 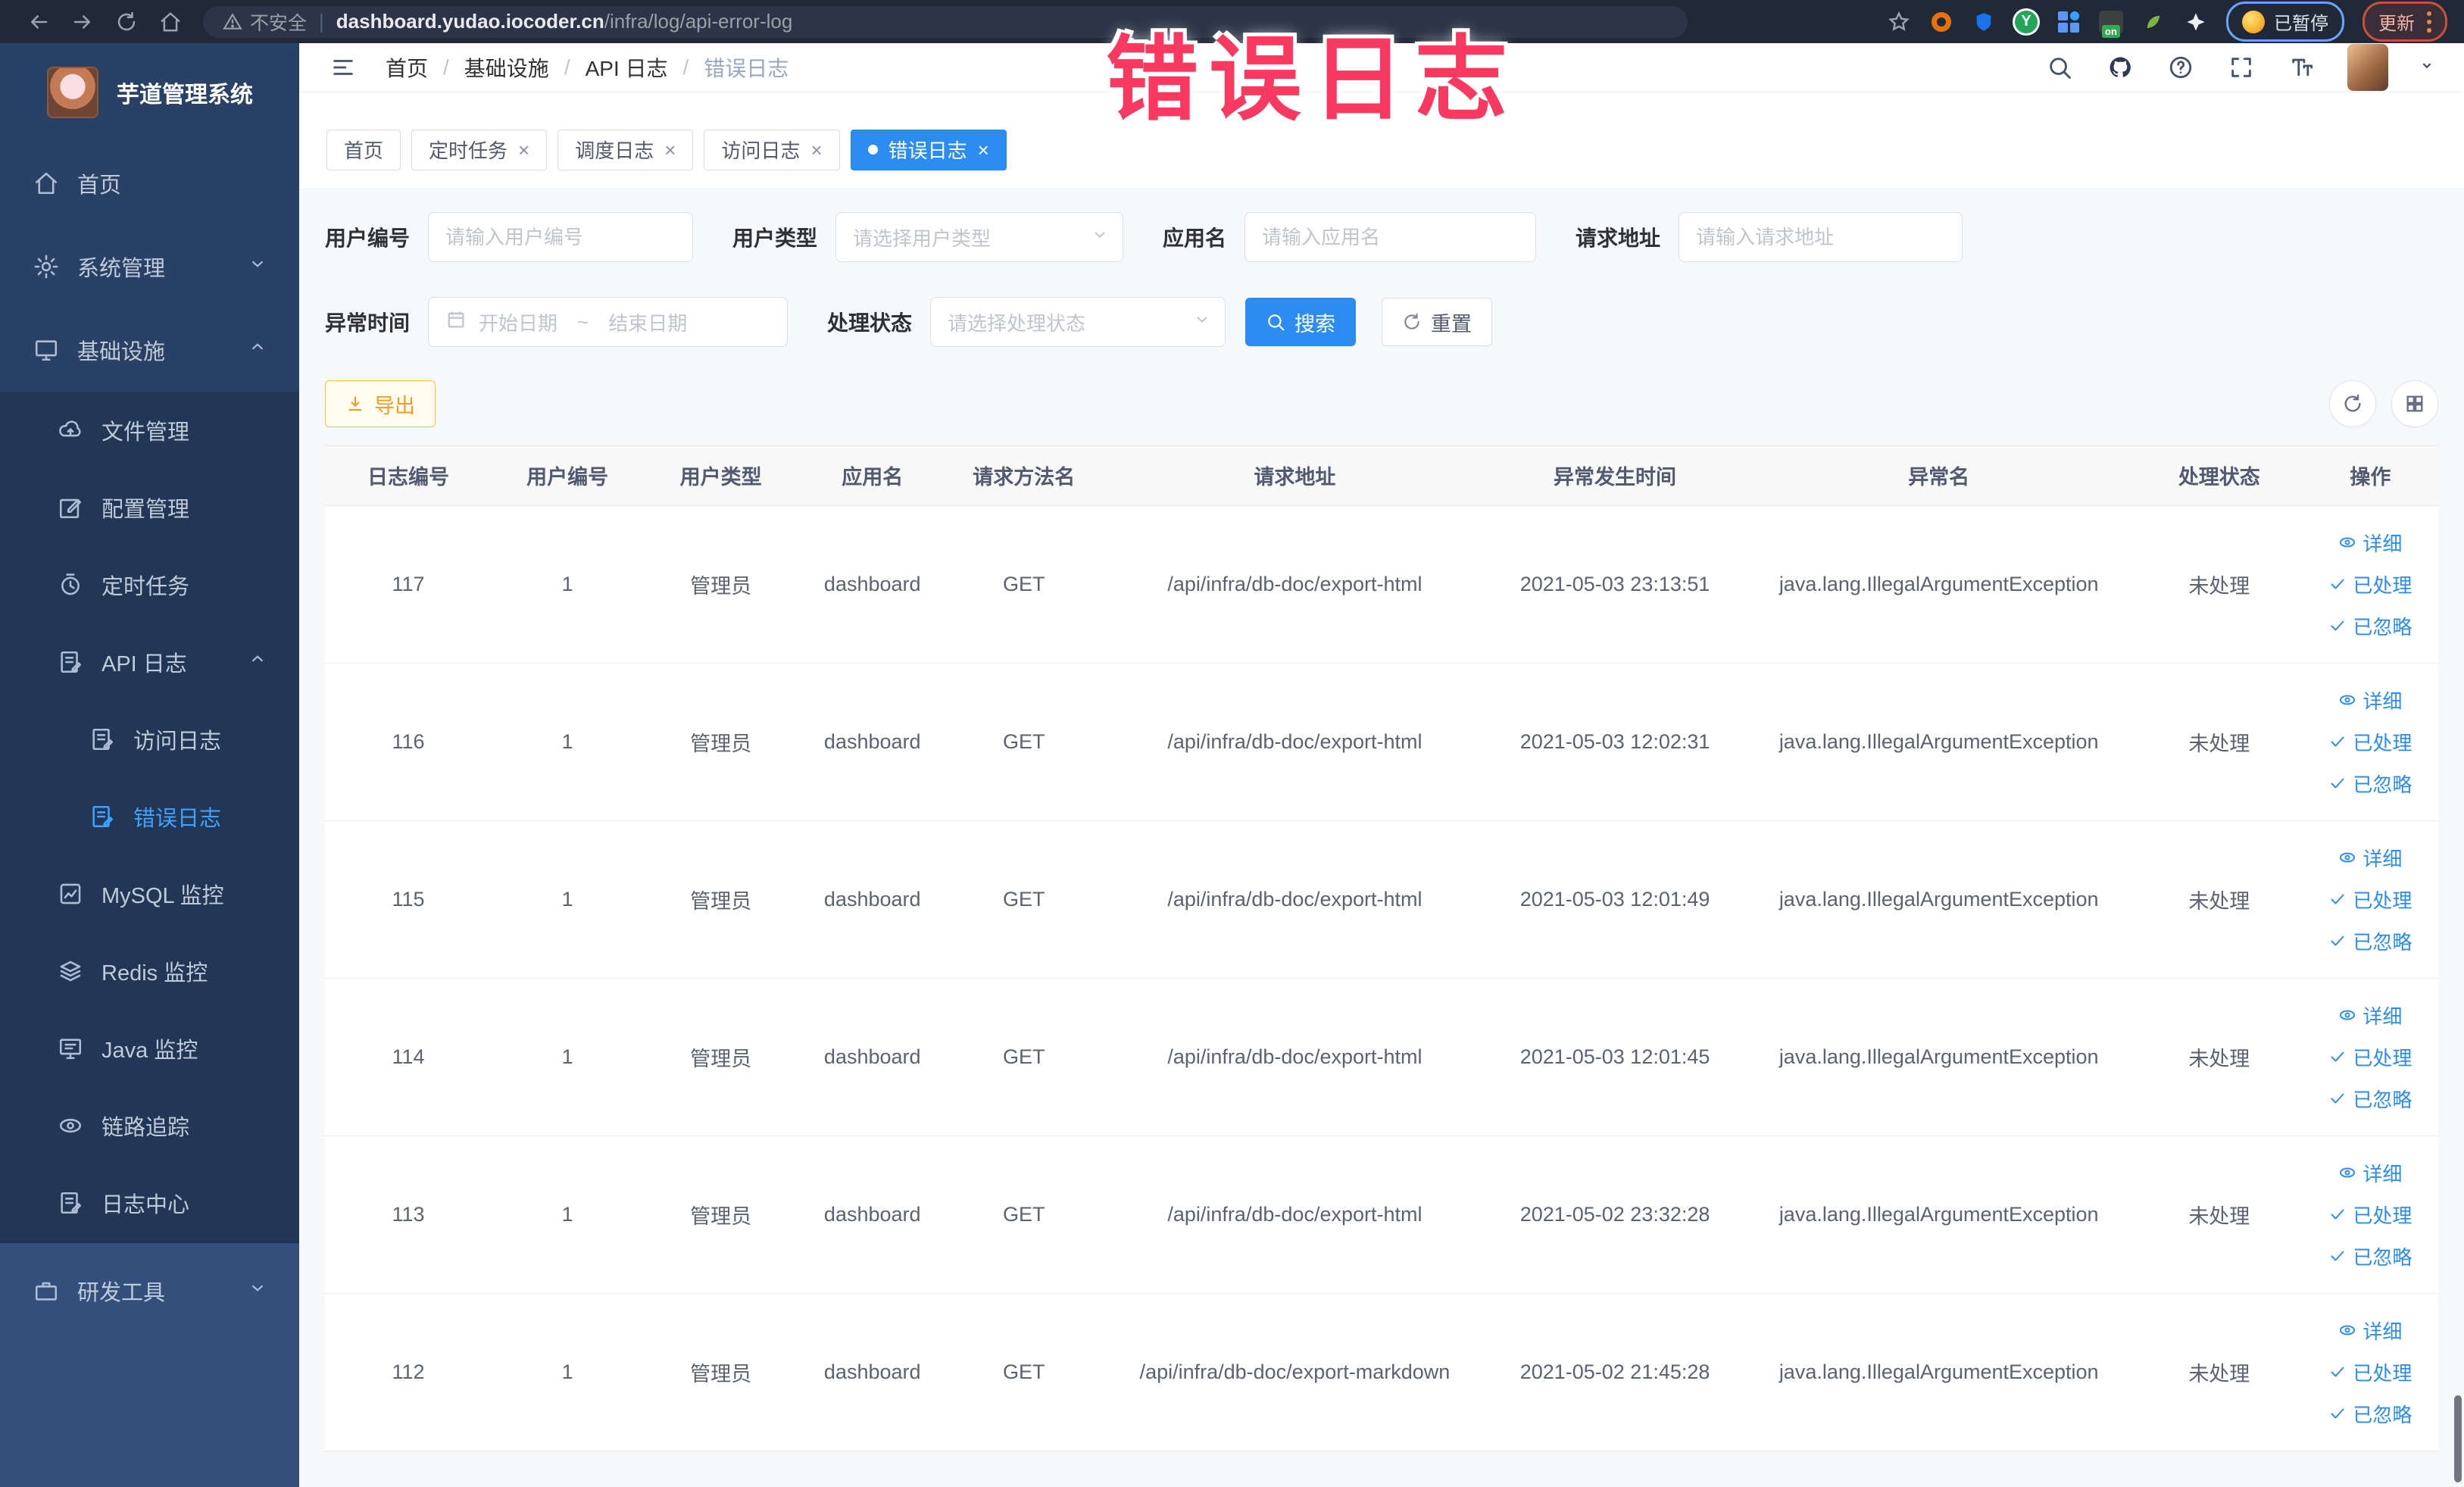 I want to click on user-id-input, so click(x=560, y=237).